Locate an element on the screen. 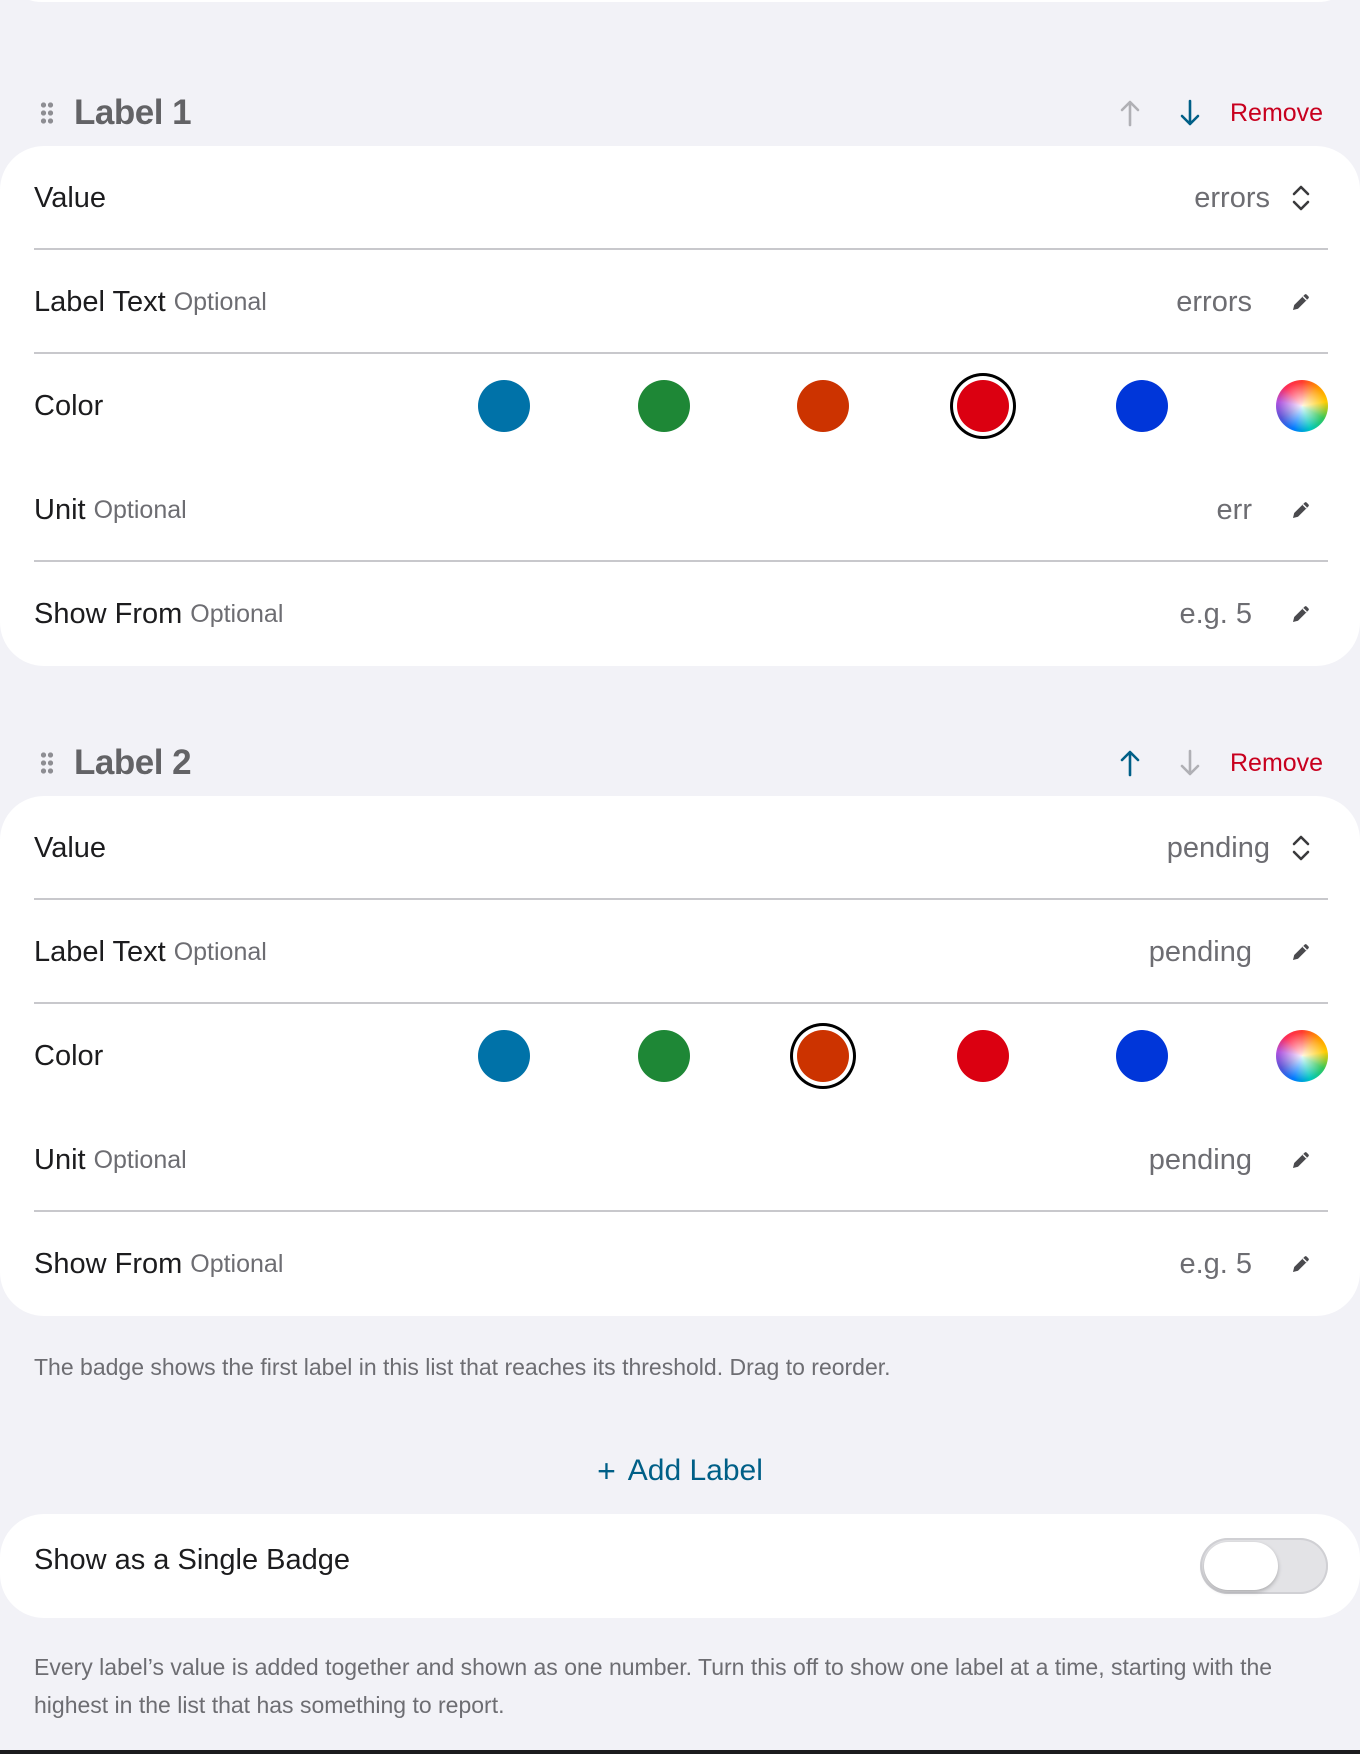 The height and width of the screenshot is (1754, 1360). plus-icon: + is located at coordinates (606, 1470).